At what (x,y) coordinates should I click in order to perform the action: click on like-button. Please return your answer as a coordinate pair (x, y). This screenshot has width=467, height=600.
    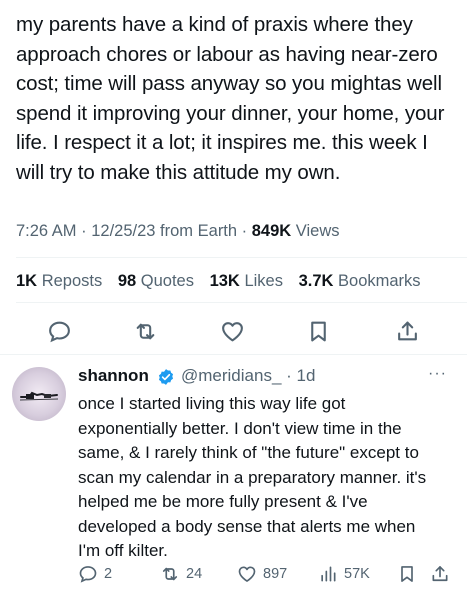
    Looking at the image, I should click on (232, 331).